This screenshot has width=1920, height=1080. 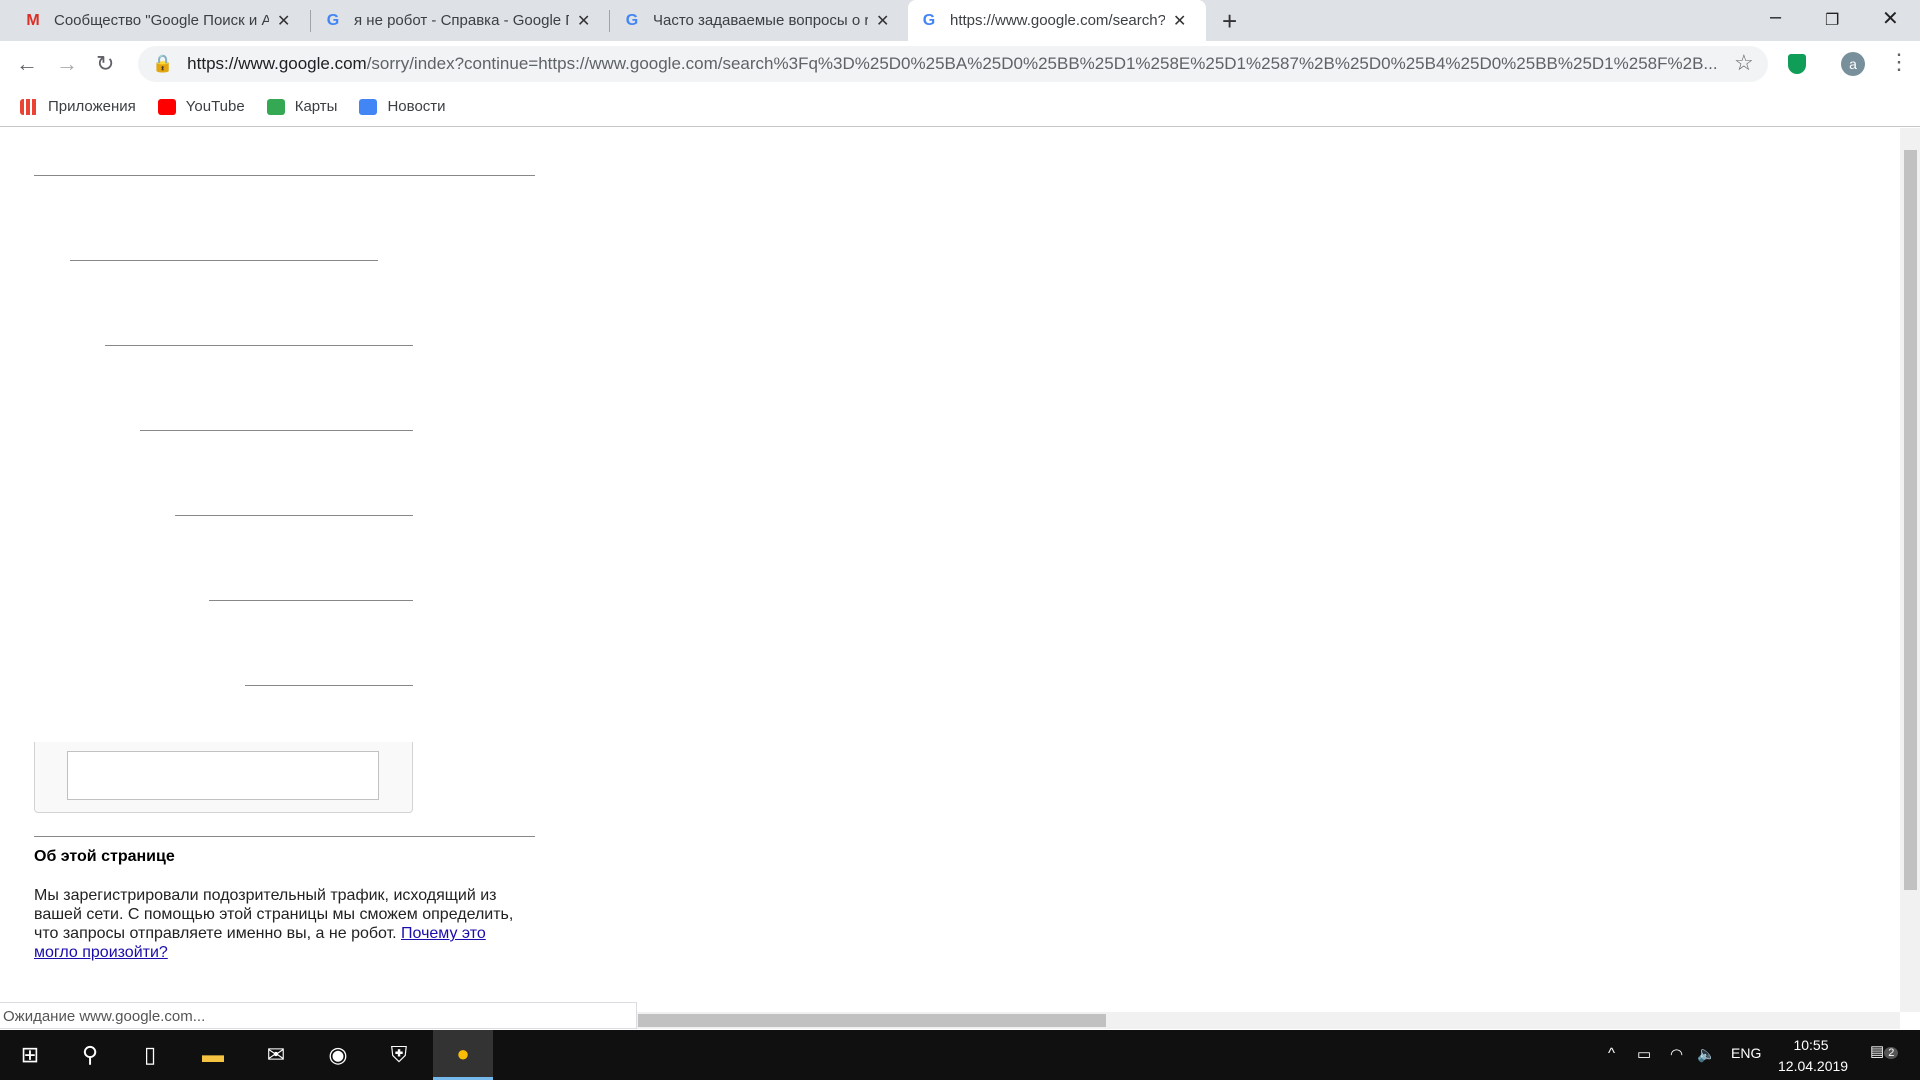 What do you see at coordinates (1813, 1056) in the screenshot?
I see `clock: 10:55 12.04.2019` at bounding box center [1813, 1056].